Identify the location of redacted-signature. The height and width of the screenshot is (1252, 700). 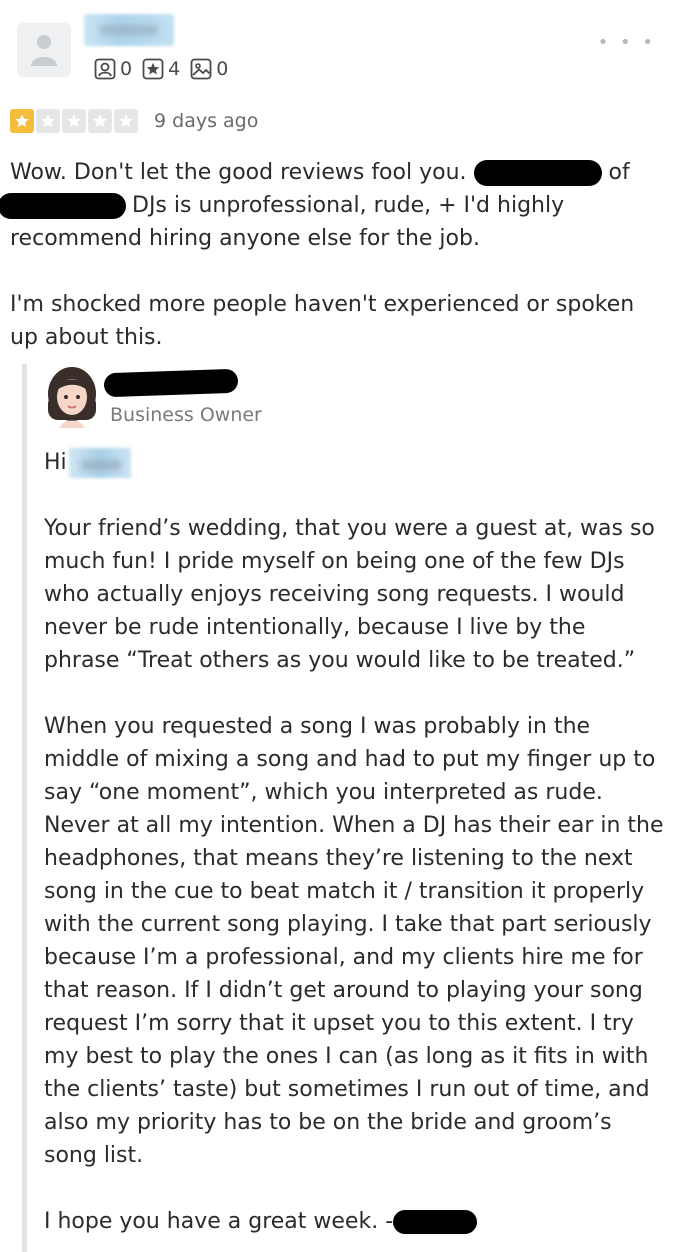
(435, 1222).